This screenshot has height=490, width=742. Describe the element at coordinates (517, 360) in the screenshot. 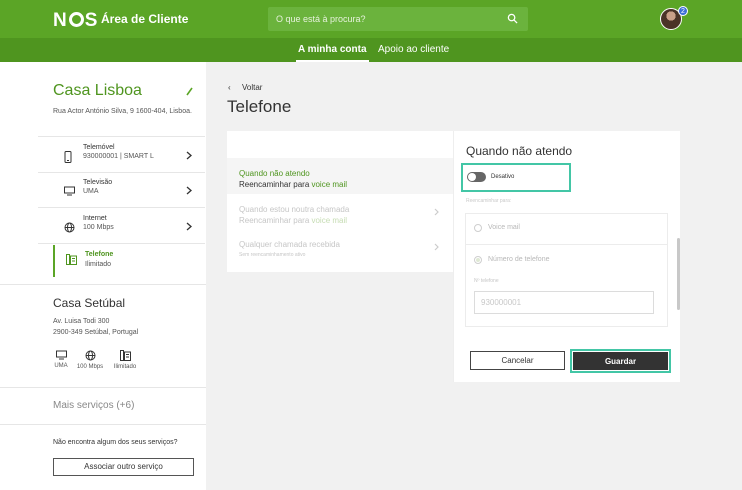

I see `cancel-button: Cancelar` at that location.